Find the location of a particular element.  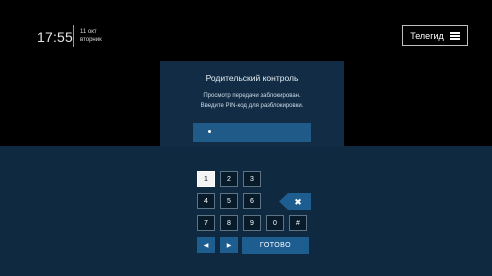

menu-icon is located at coordinates (454, 36).